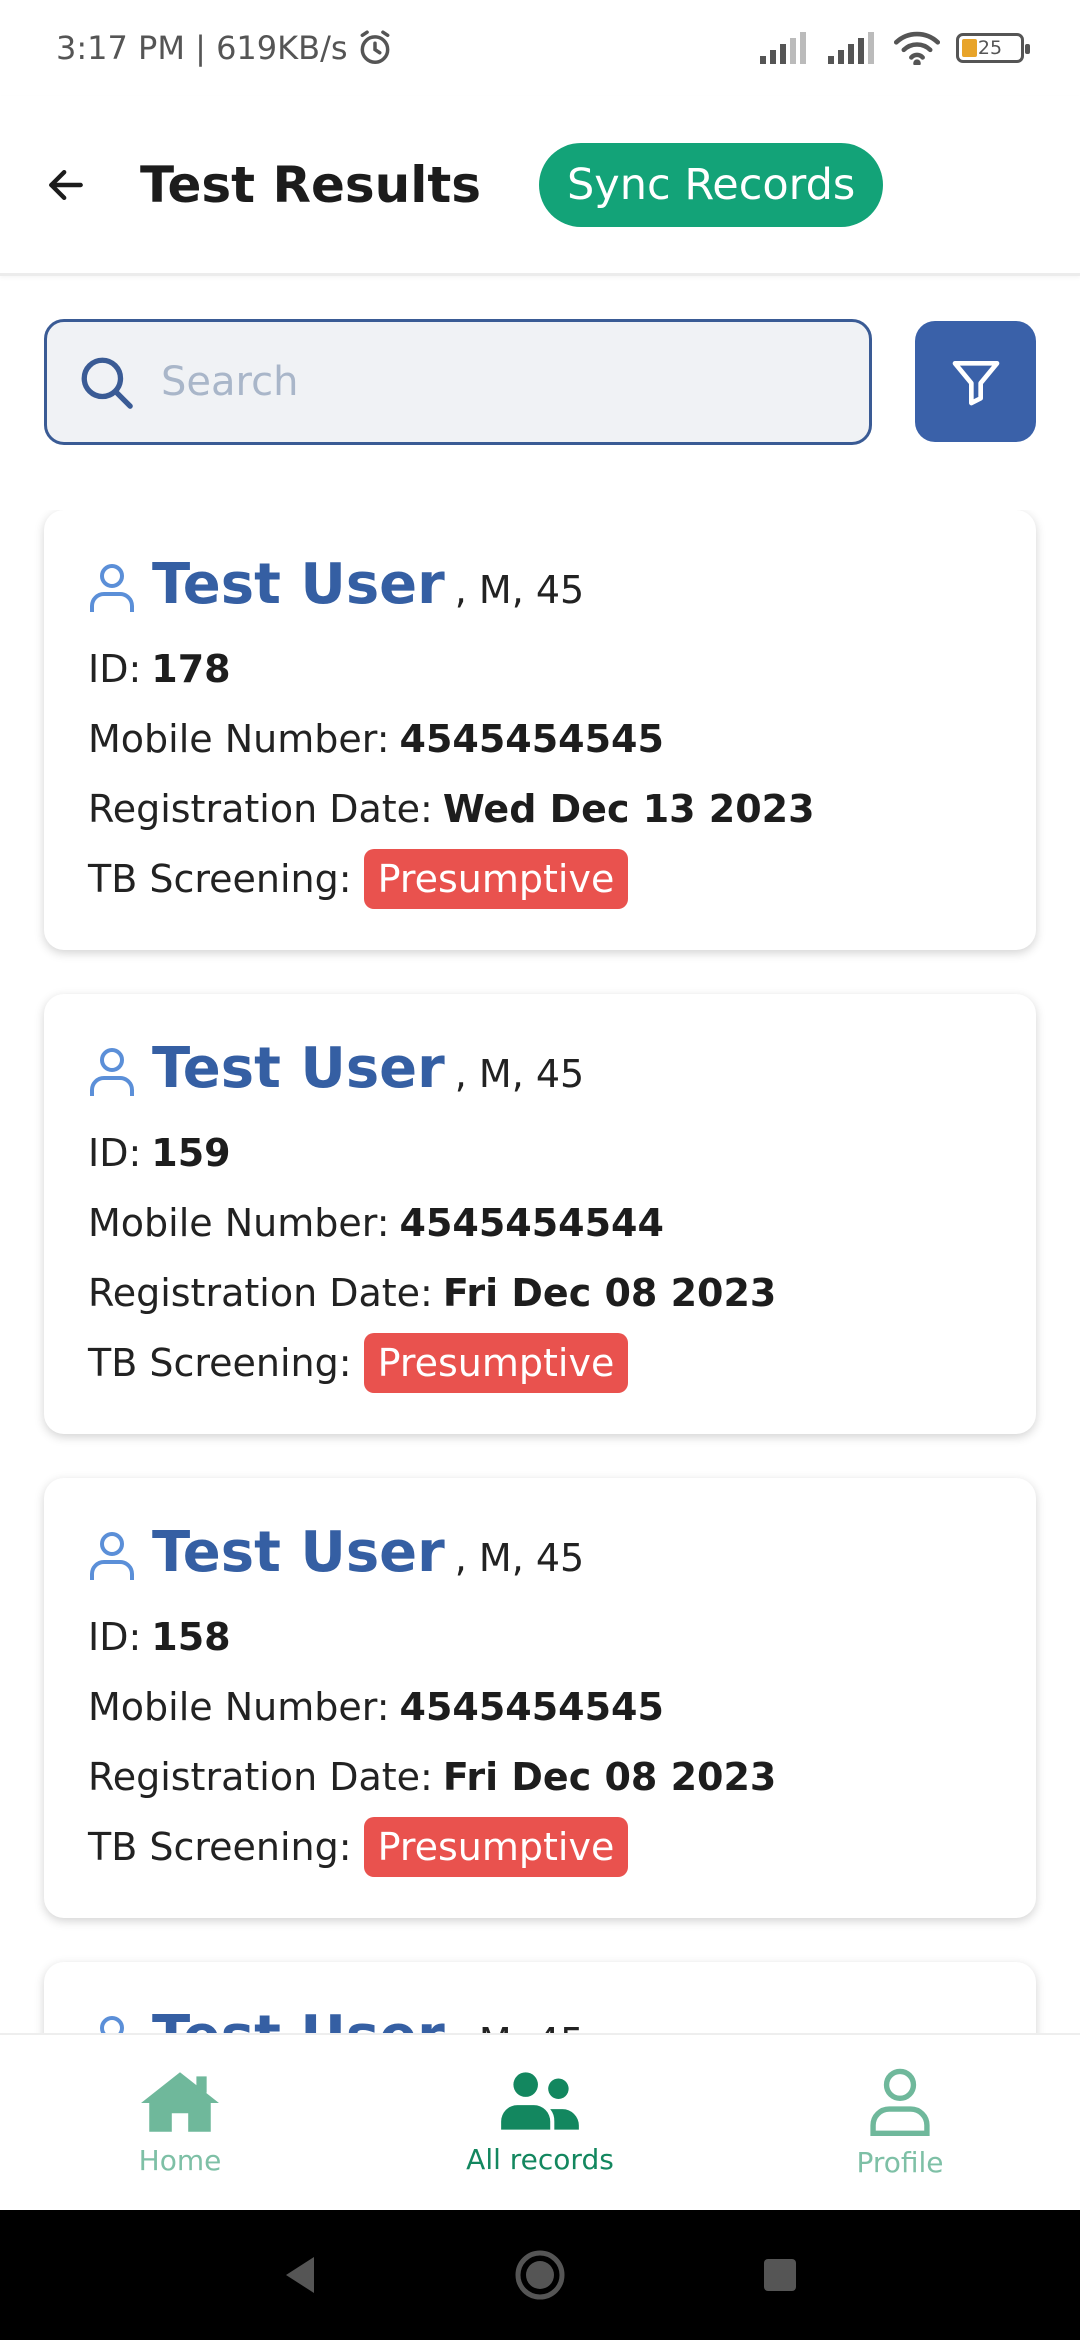 The width and height of the screenshot is (1080, 2340). Describe the element at coordinates (900, 2162) in the screenshot. I see `nav-profile-label: Profile` at that location.